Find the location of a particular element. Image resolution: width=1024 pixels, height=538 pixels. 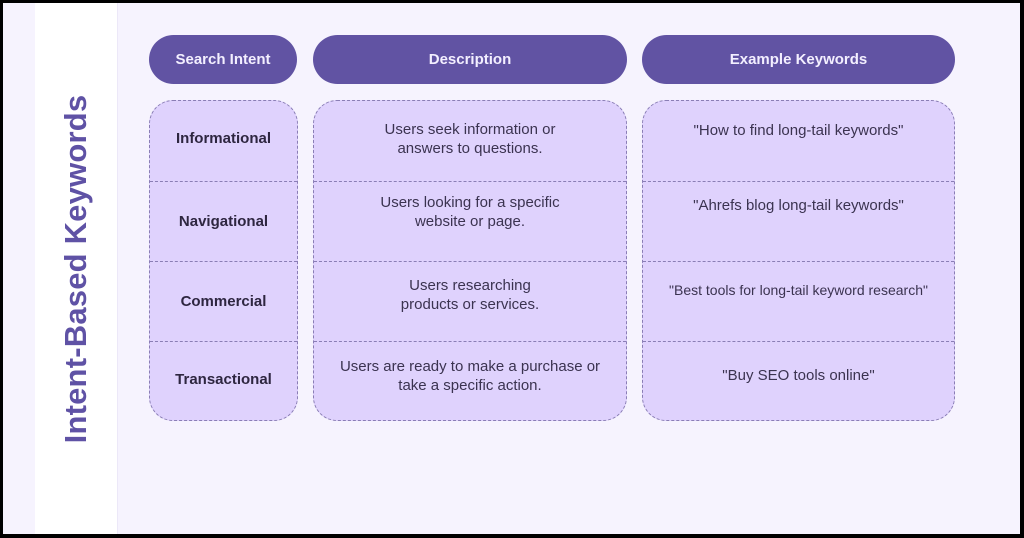

example-cell: "Buy SEO tools online" is located at coordinates (798, 380).